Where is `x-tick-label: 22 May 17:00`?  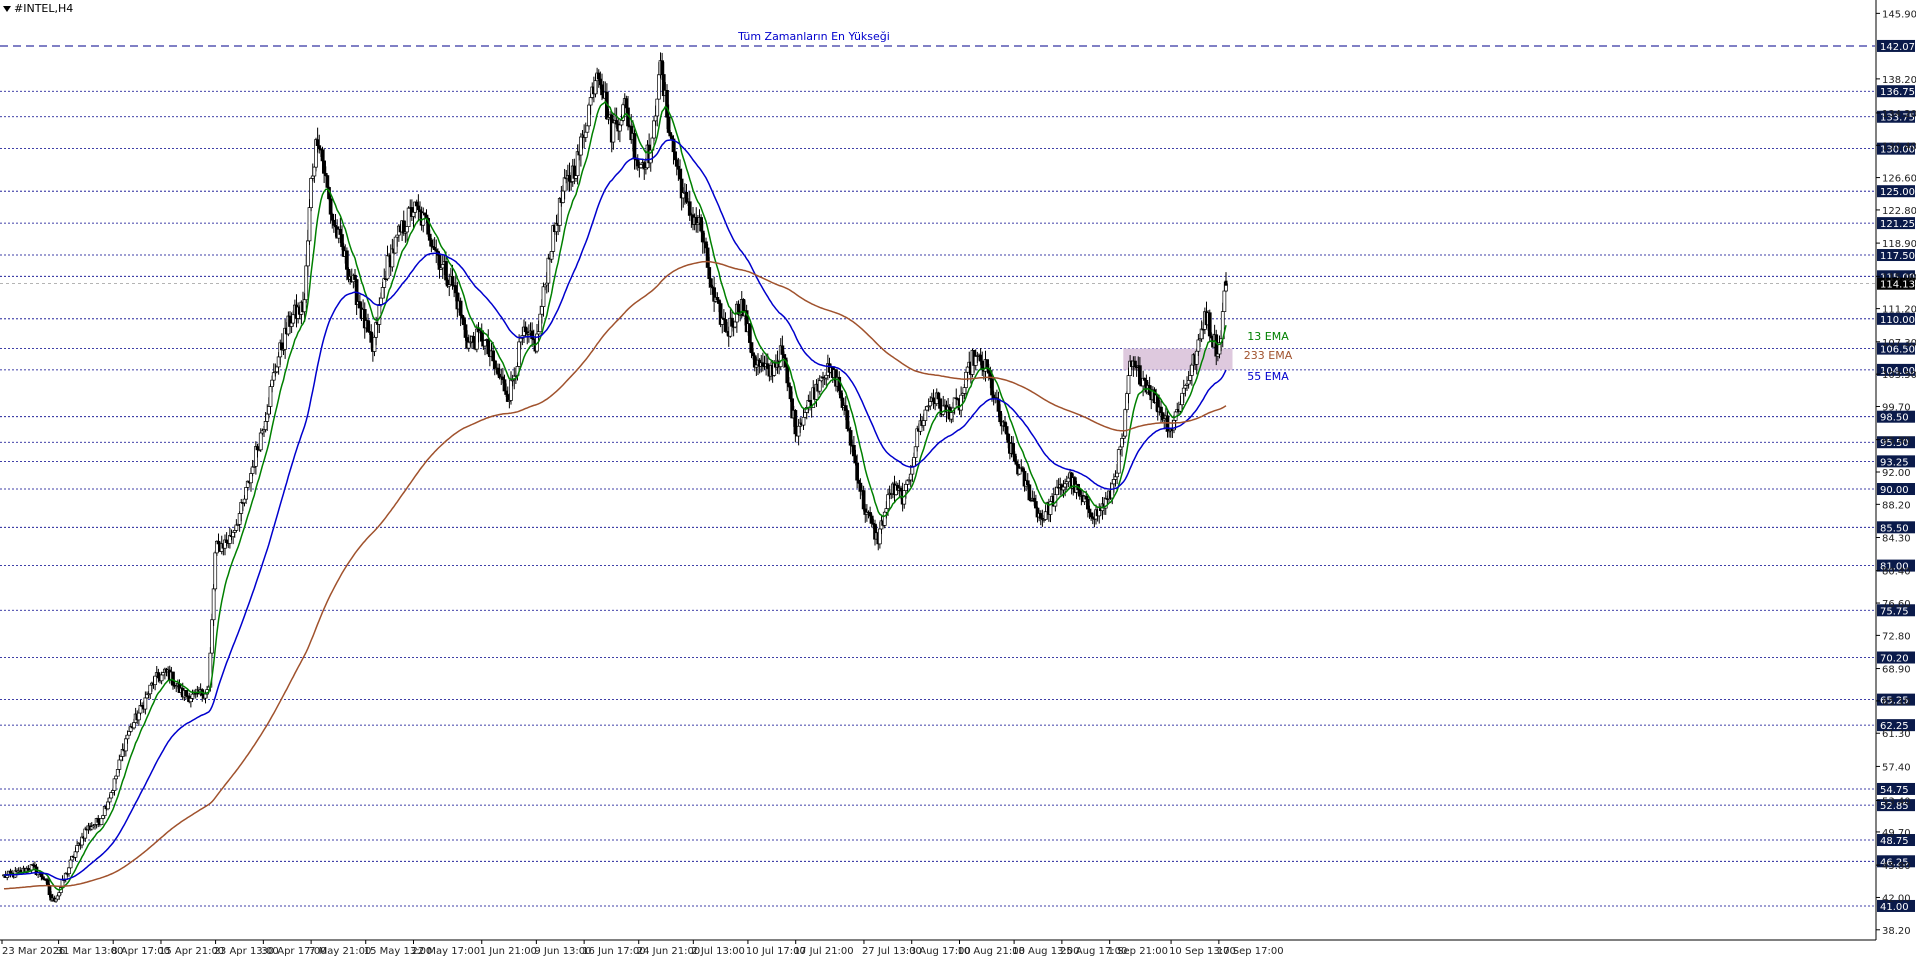
x-tick-label: 22 May 17:00 is located at coordinates (446, 951).